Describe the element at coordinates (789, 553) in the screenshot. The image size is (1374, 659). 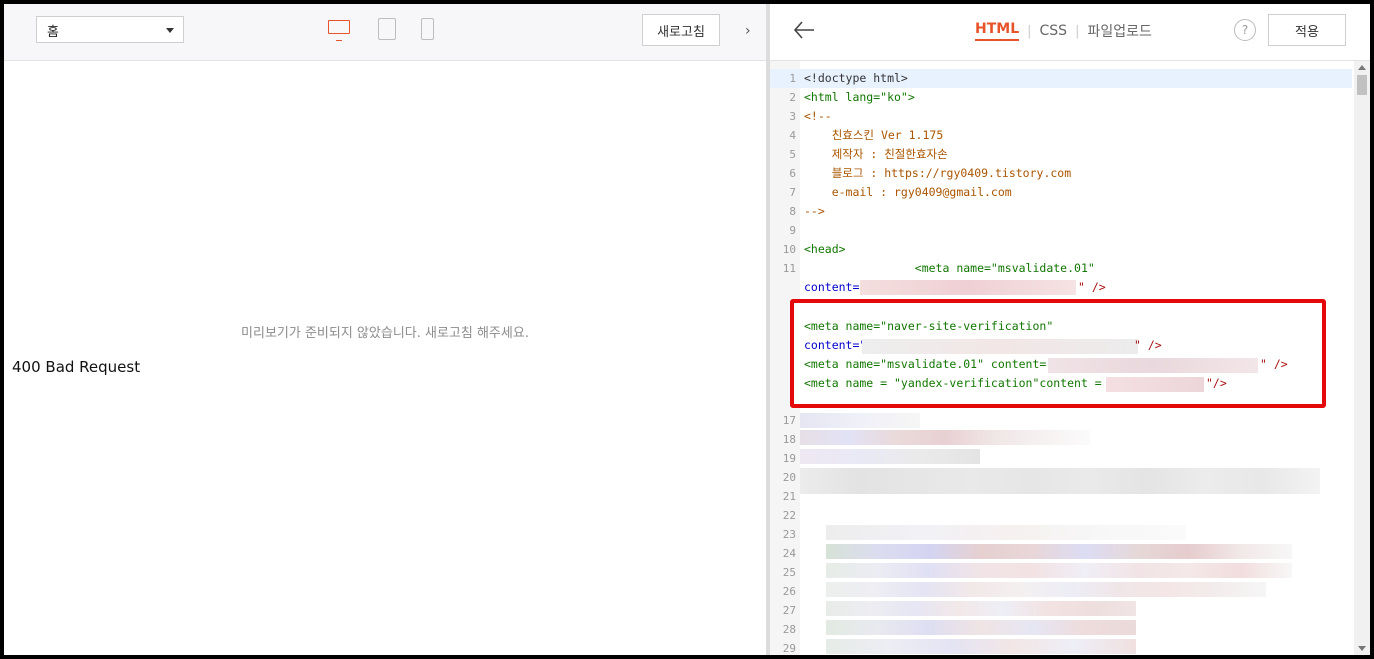
I see `line-number: 24` at that location.